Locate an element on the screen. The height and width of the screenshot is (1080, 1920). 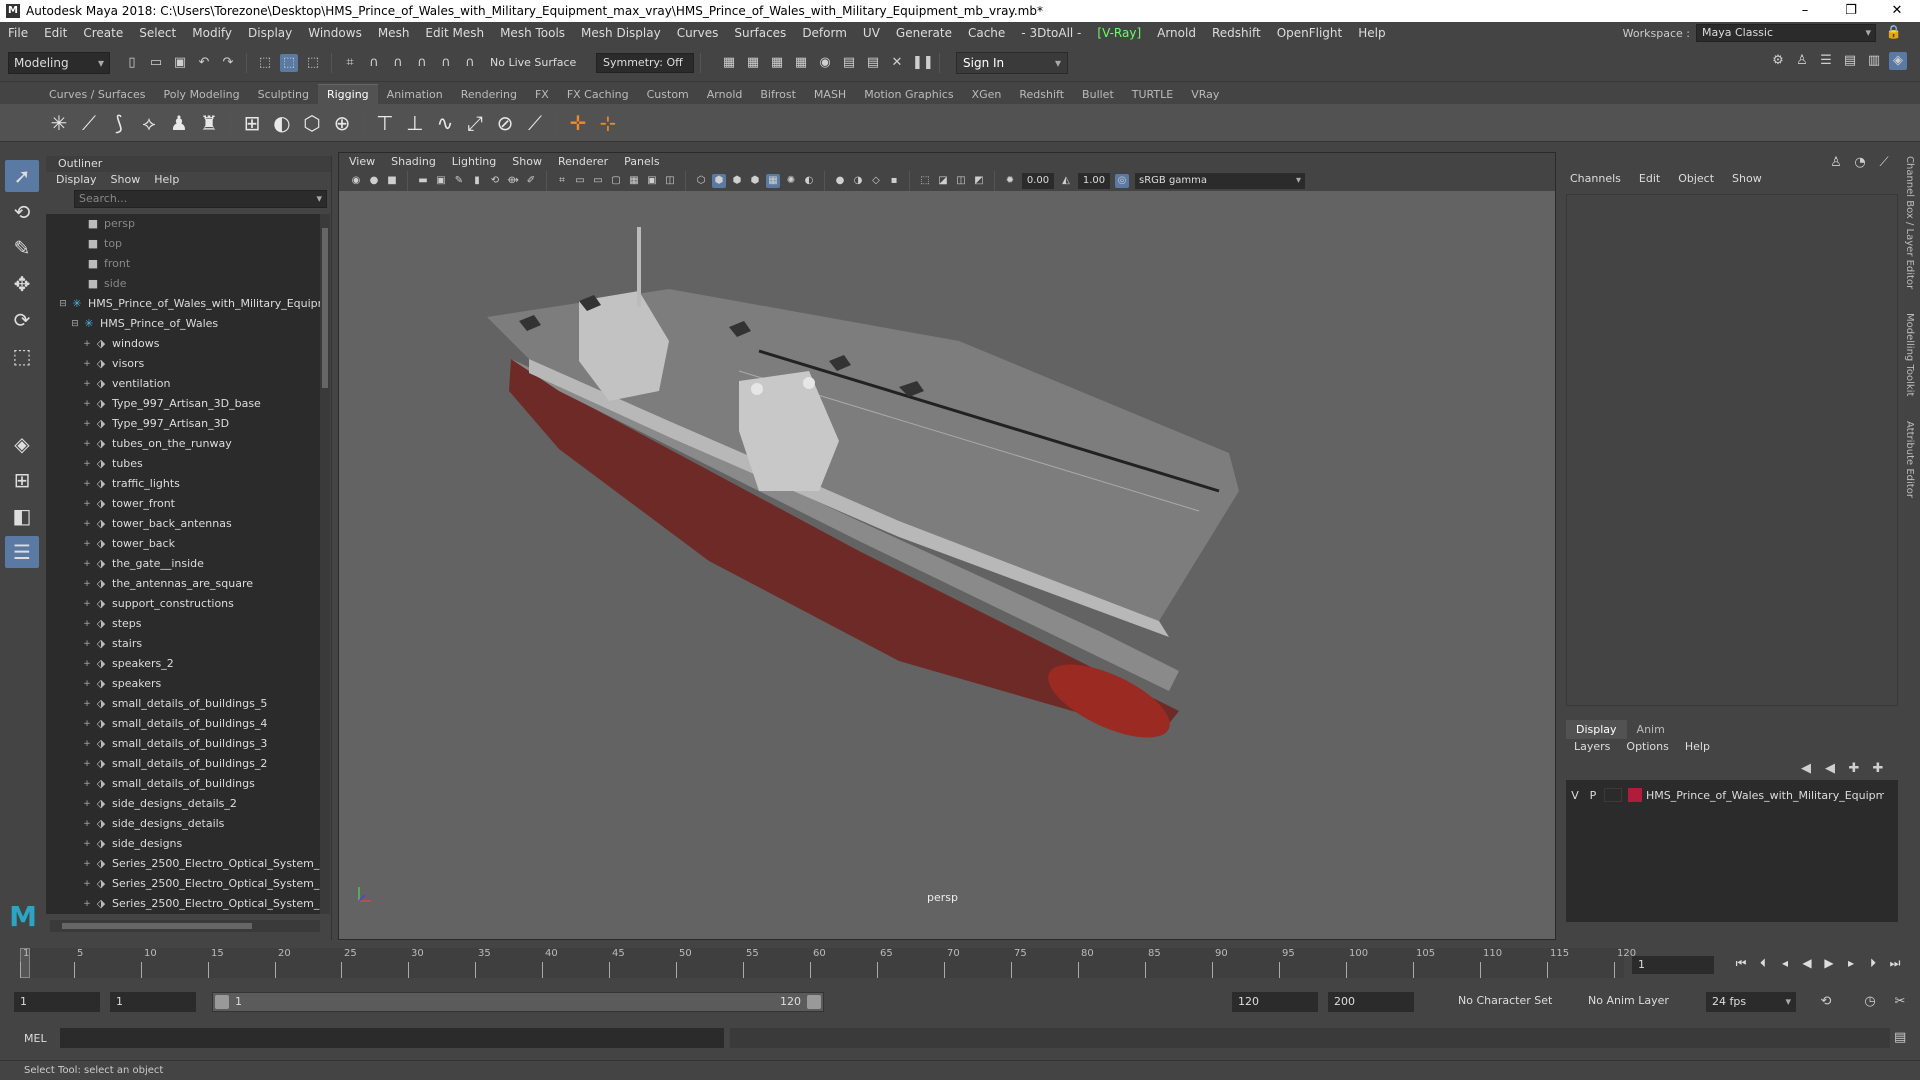
list-item: + ⬗ side_designs_details_2 is located at coordinates (183, 804).